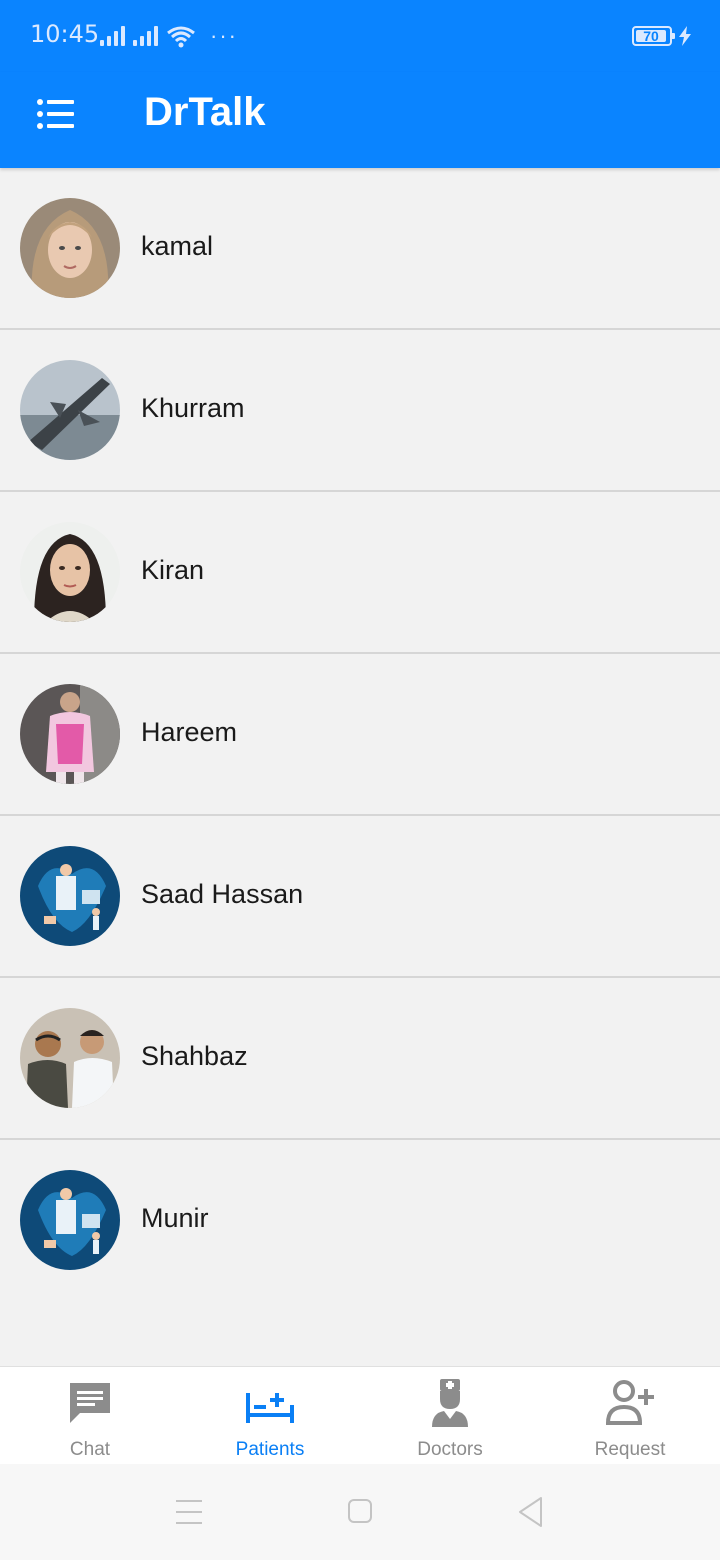  I want to click on list-item: kamal, so click(360, 249).